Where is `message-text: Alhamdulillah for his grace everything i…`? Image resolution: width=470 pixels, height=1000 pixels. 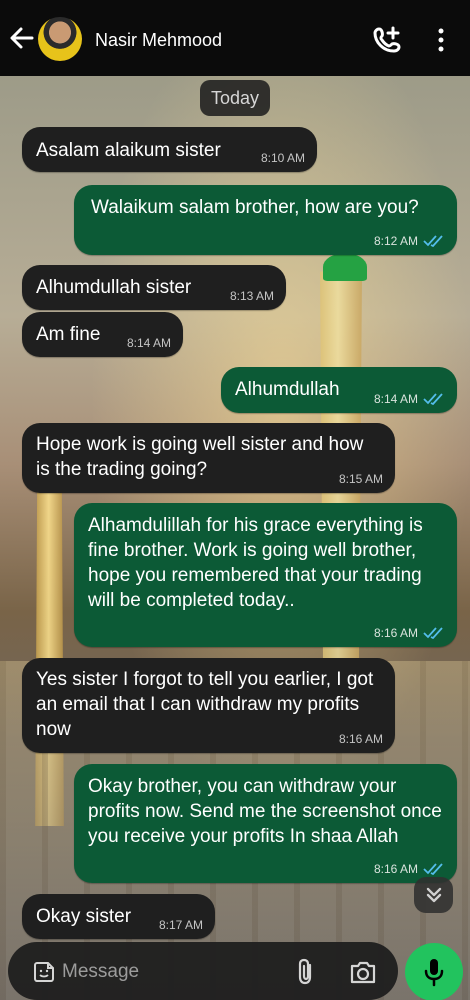 message-text: Alhamdulillah for his grace everything i… is located at coordinates (255, 563).